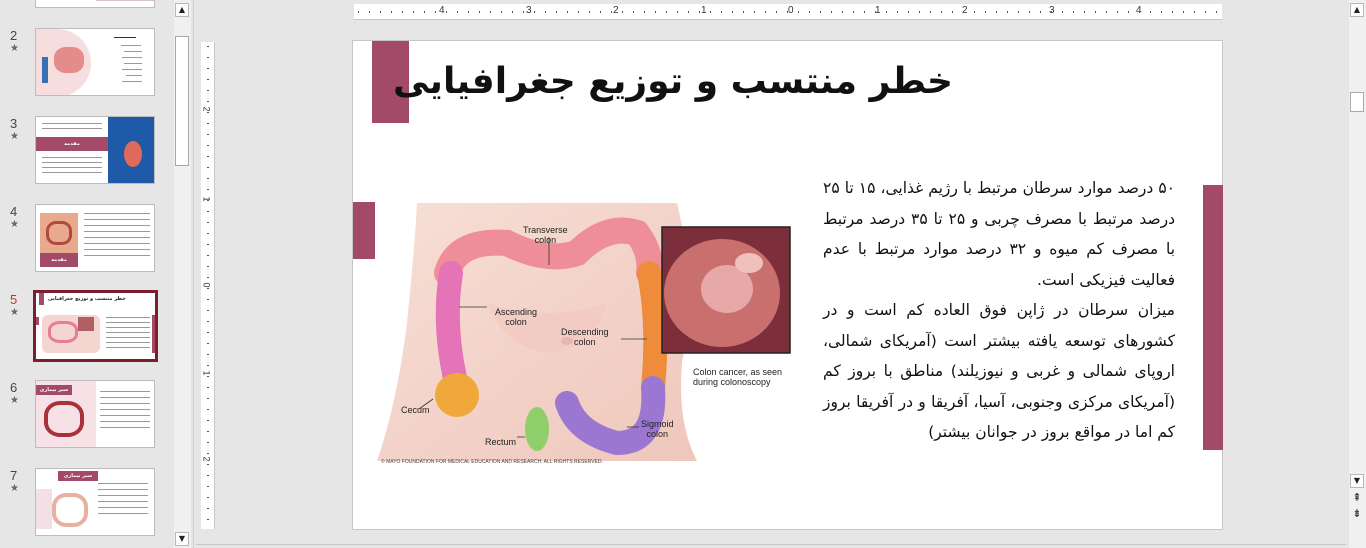 The image size is (1366, 548). What do you see at coordinates (14, 299) in the screenshot?
I see `slide-number: 5` at bounding box center [14, 299].